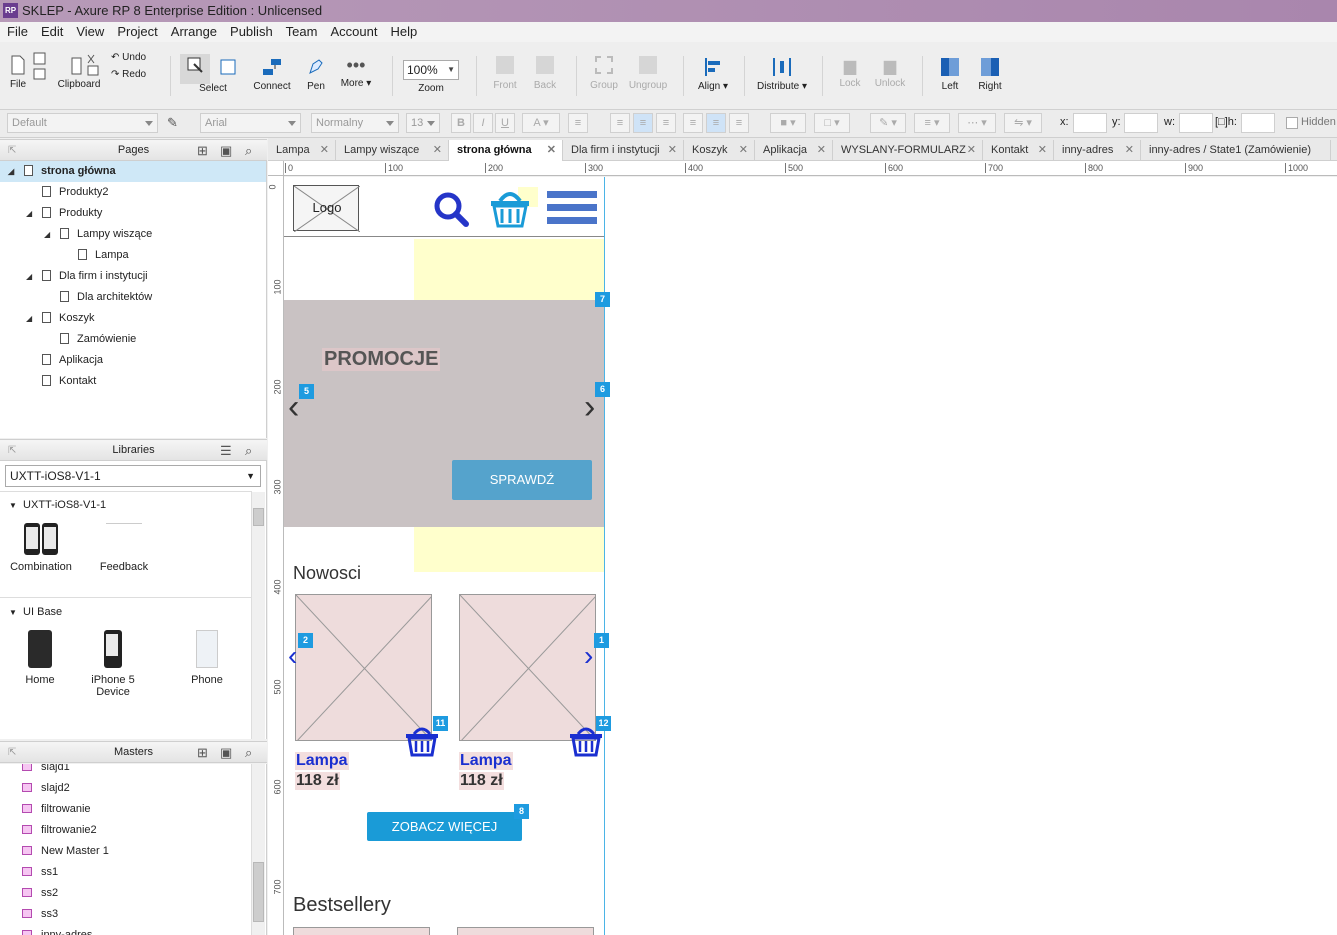  What do you see at coordinates (65, 851) in the screenshot?
I see `master-item: New Master 1` at bounding box center [65, 851].